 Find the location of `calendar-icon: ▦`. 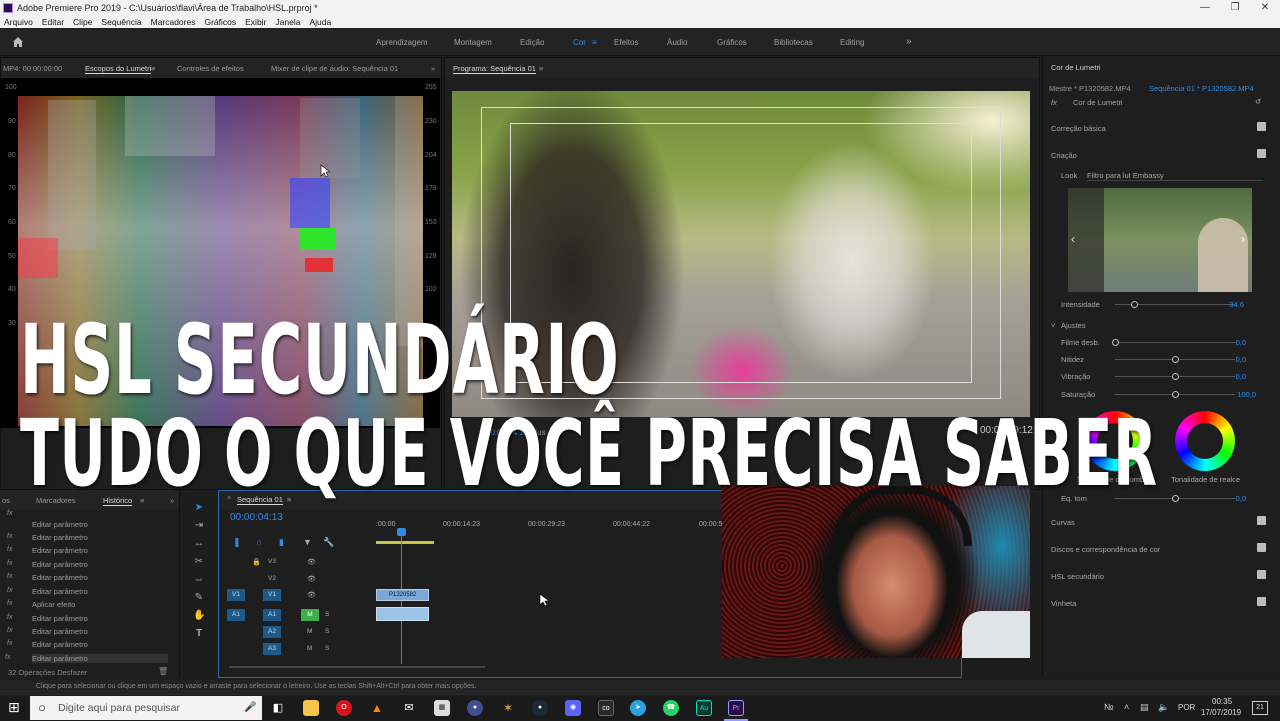

calendar-icon: ▦ is located at coordinates (442, 708).